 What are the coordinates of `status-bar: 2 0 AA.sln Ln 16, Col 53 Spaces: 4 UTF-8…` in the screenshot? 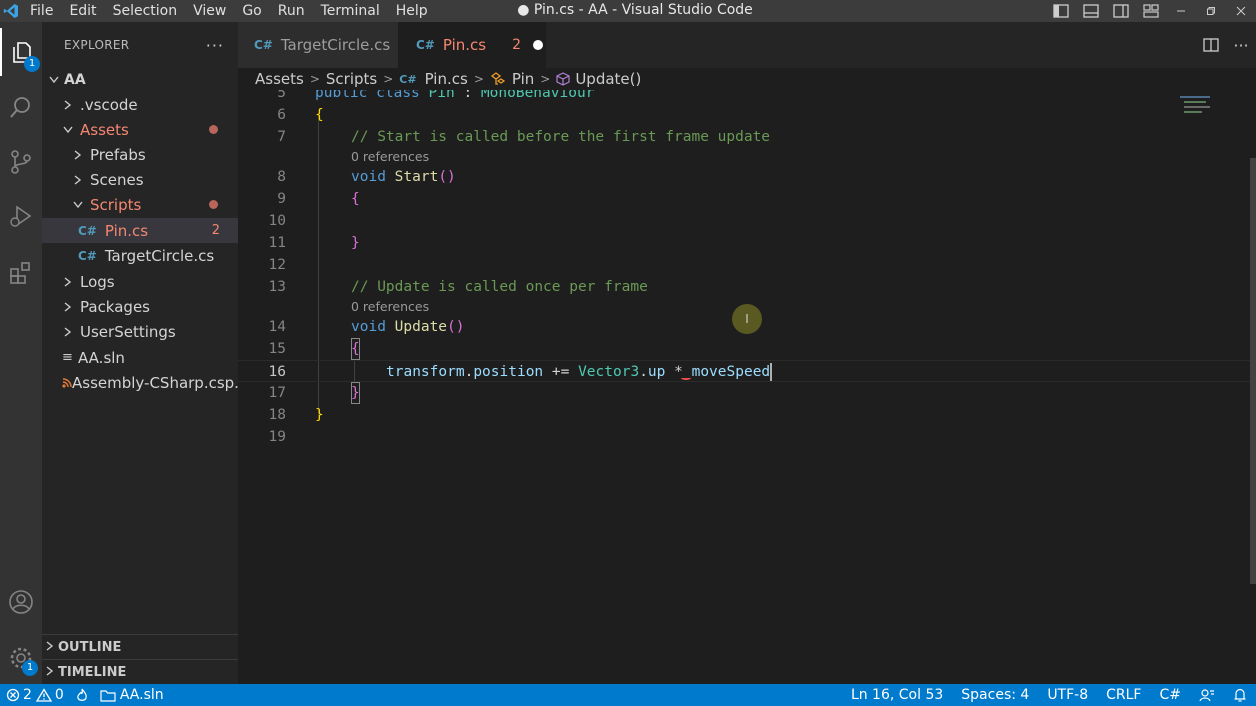 It's located at (628, 695).